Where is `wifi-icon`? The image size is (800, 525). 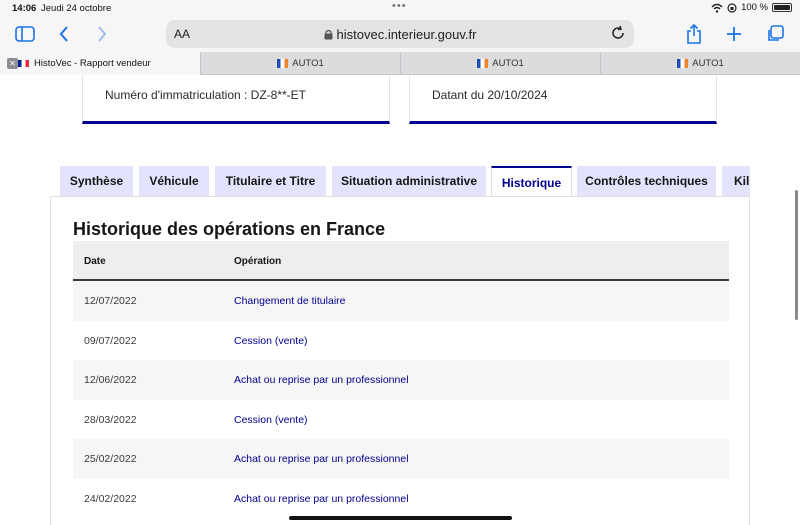
wifi-icon is located at coordinates (717, 8).